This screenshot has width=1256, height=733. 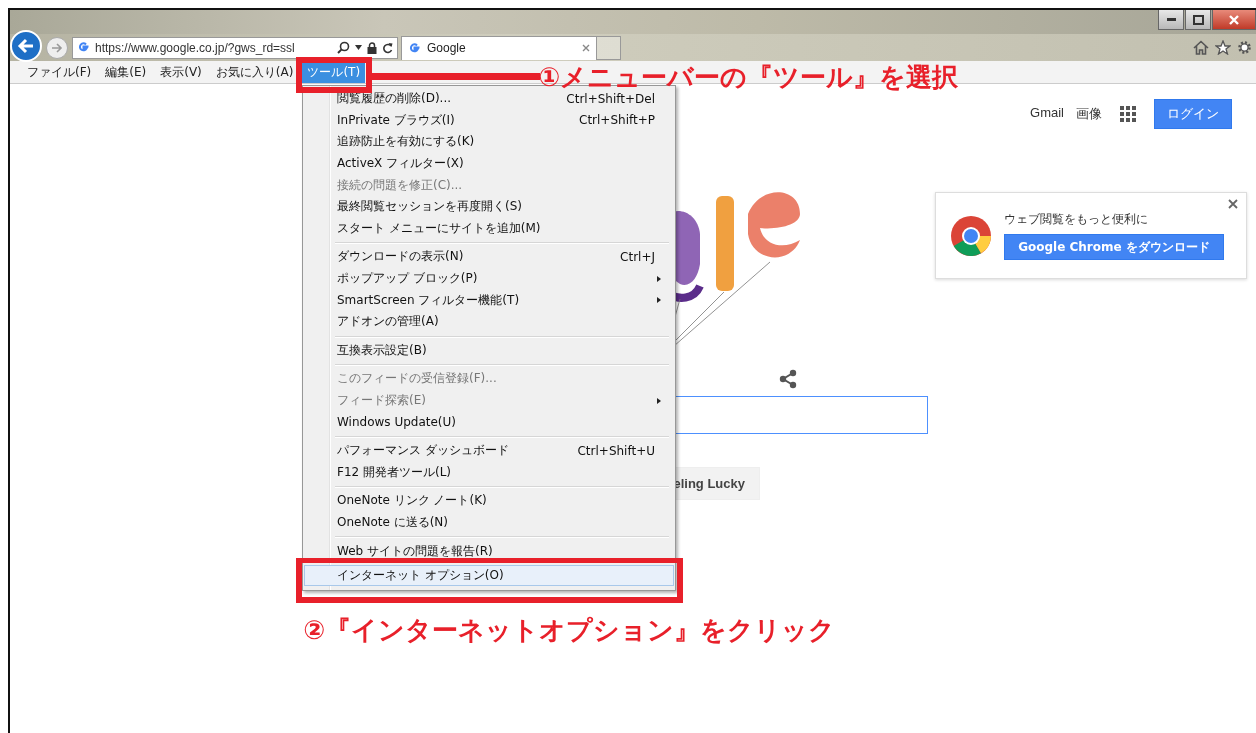 I want to click on shortcut-text: Ctrl+Shift+U, so click(x=616, y=450).